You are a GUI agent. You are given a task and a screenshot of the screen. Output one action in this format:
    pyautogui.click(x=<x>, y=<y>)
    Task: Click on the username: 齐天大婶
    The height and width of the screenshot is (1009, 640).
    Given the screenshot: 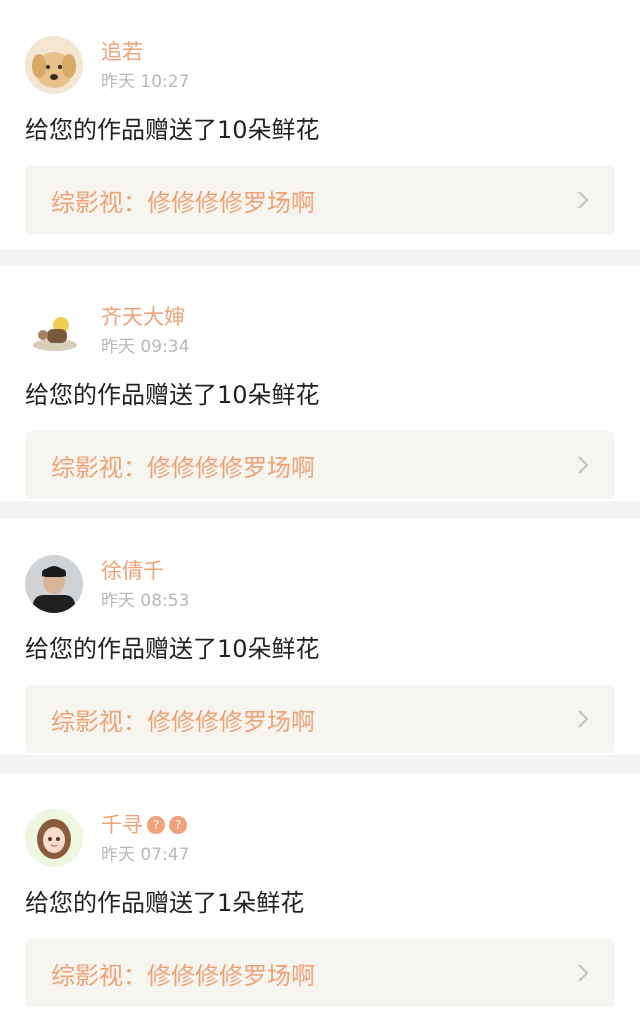 What is the action you would take?
    pyautogui.click(x=145, y=317)
    